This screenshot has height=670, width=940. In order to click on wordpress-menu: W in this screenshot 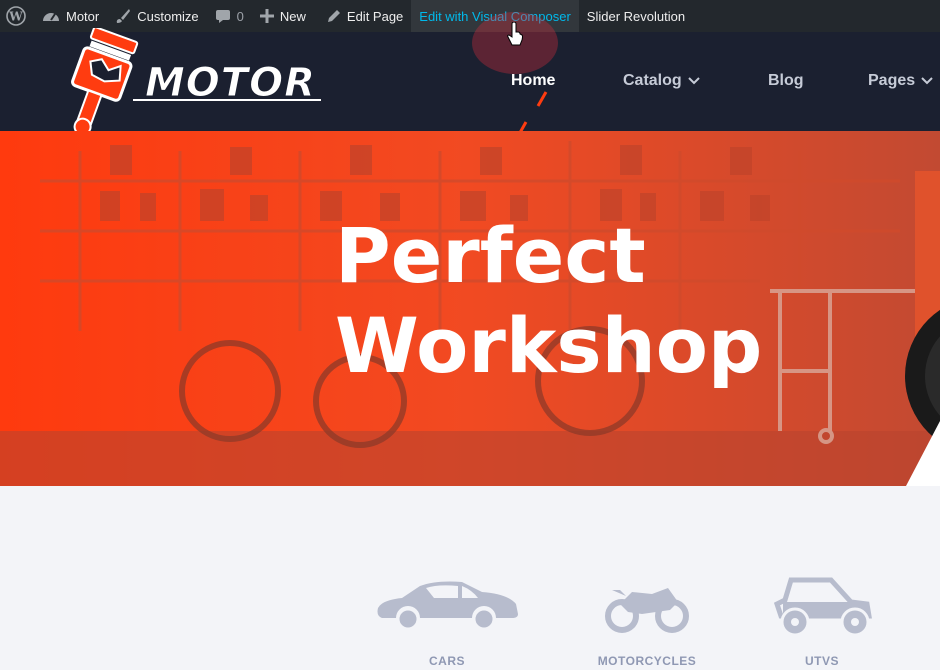, I will do `click(17, 16)`.